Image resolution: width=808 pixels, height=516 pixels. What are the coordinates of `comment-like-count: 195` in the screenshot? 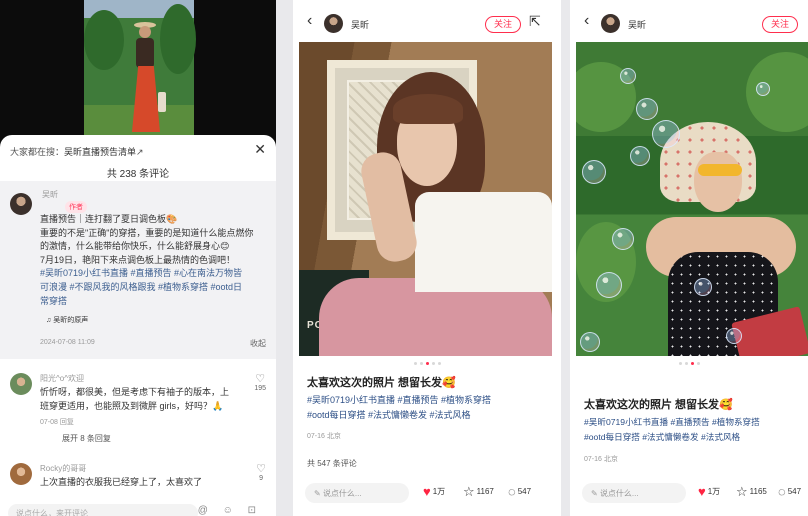 It's located at (260, 388).